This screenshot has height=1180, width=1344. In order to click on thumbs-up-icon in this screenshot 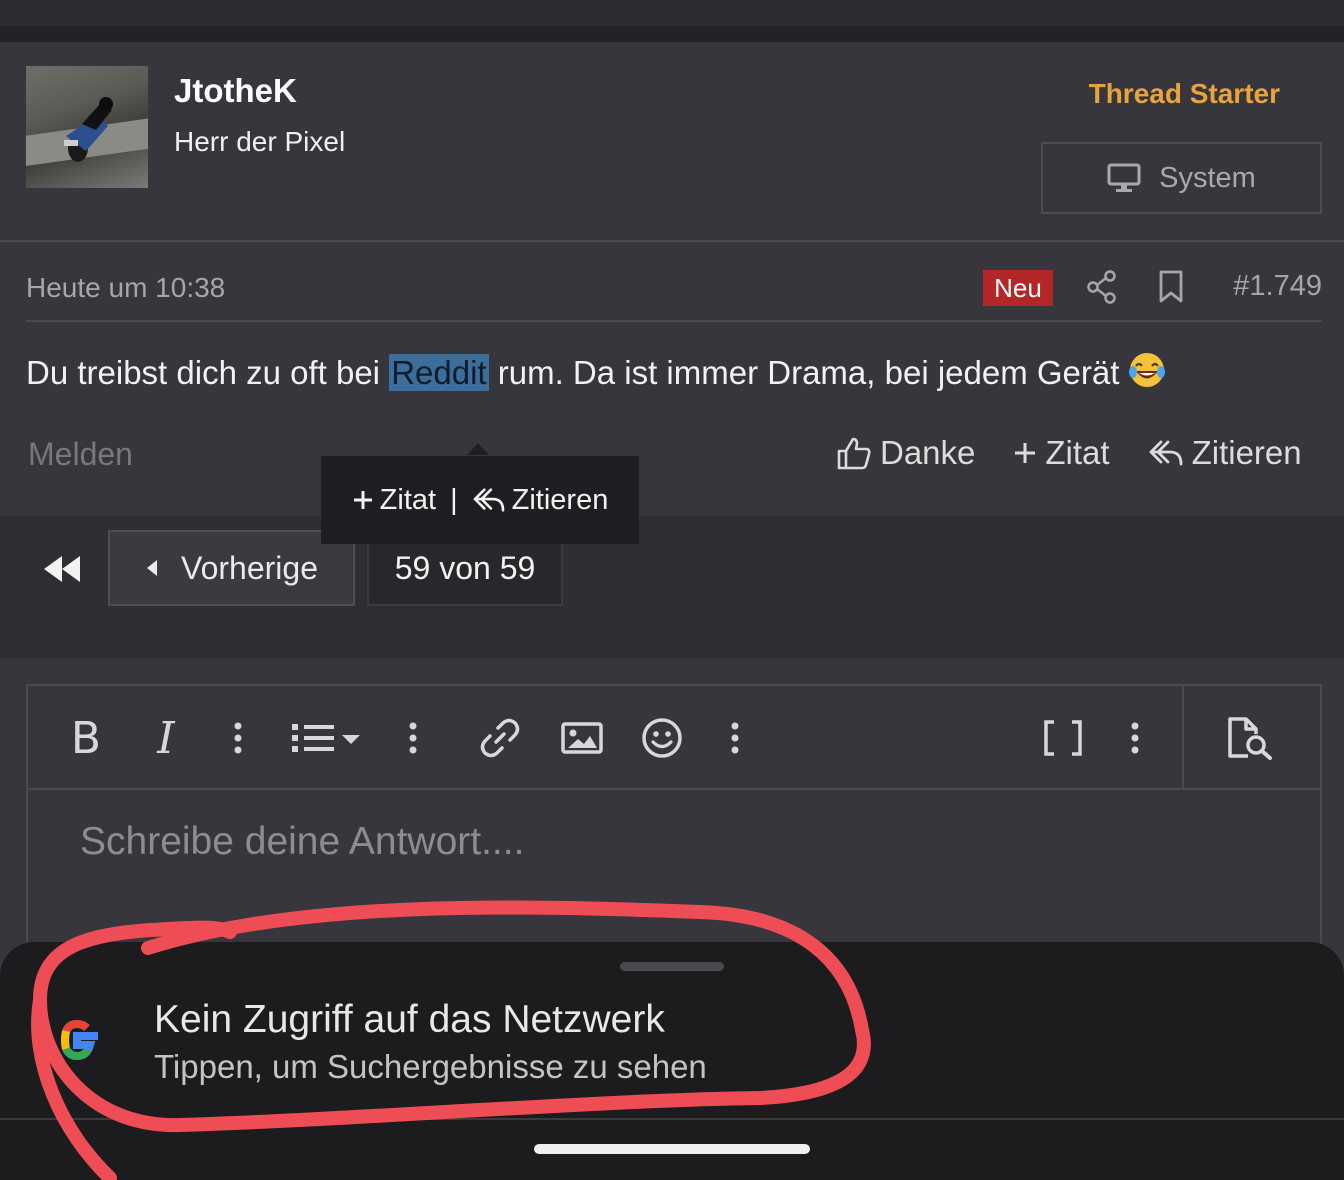, I will do `click(854, 453)`.